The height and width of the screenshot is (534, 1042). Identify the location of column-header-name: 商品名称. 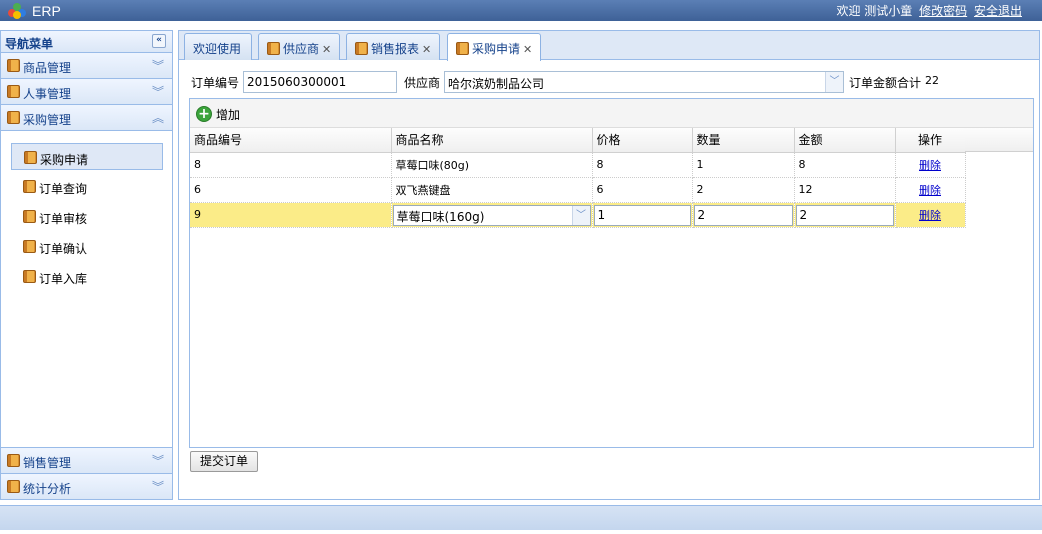
(492, 140).